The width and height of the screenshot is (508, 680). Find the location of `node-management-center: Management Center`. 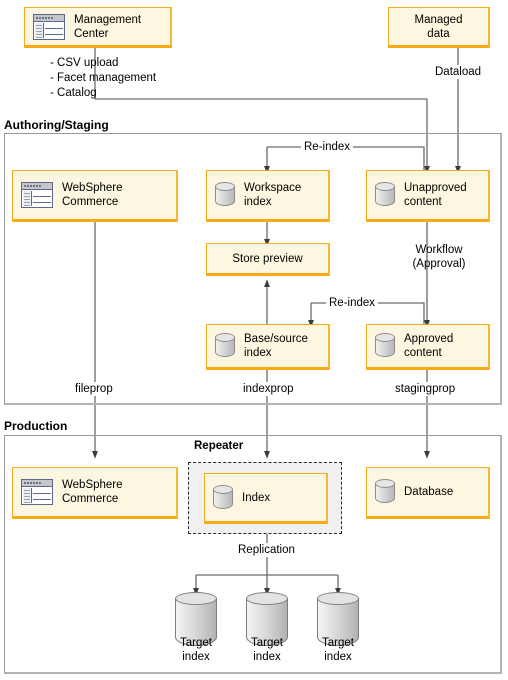

node-management-center: Management Center is located at coordinates (98, 27).